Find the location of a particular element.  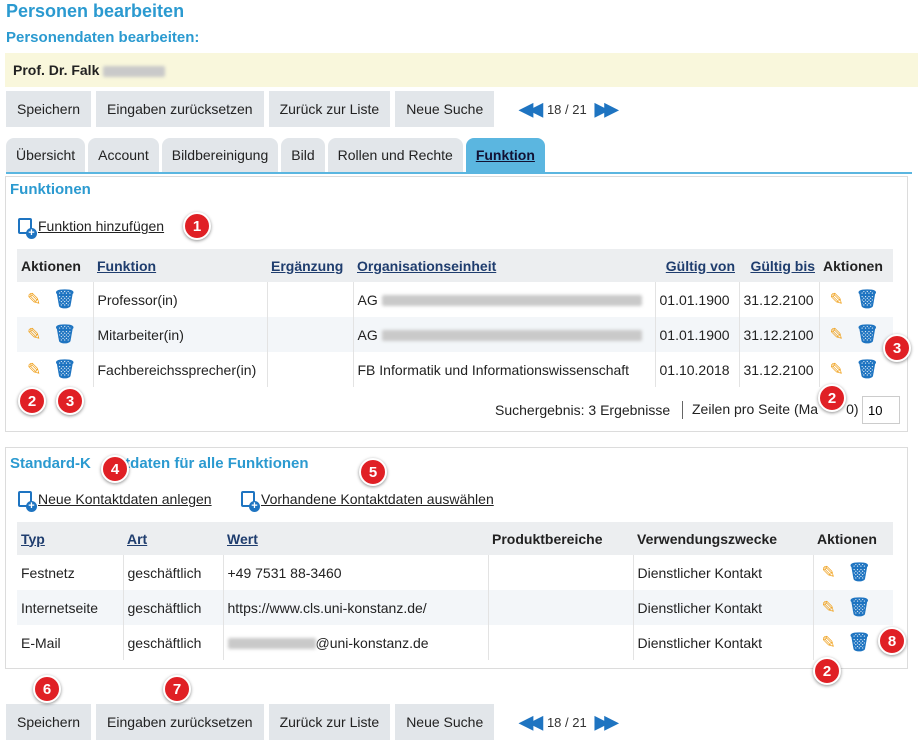

type-cell: Internetseite is located at coordinates (70, 607).